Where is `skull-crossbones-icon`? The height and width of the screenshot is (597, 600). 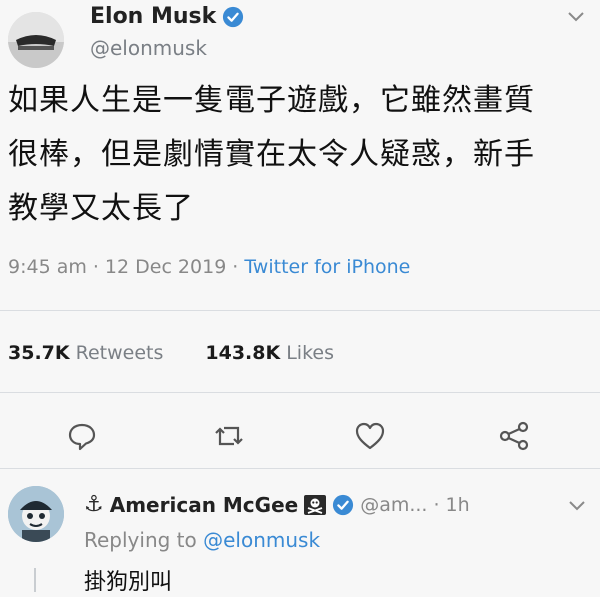 skull-crossbones-icon is located at coordinates (315, 504).